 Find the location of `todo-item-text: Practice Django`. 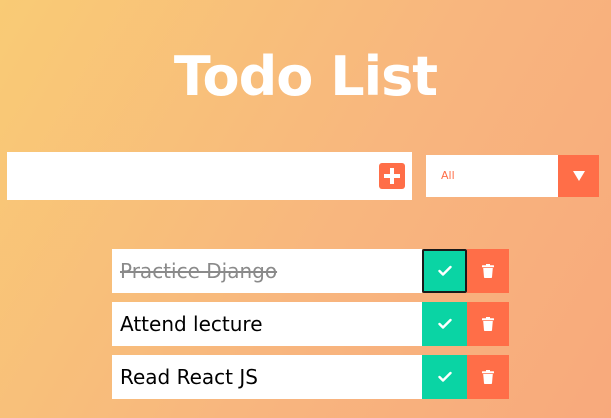

todo-item-text: Practice Django is located at coordinates (199, 271).